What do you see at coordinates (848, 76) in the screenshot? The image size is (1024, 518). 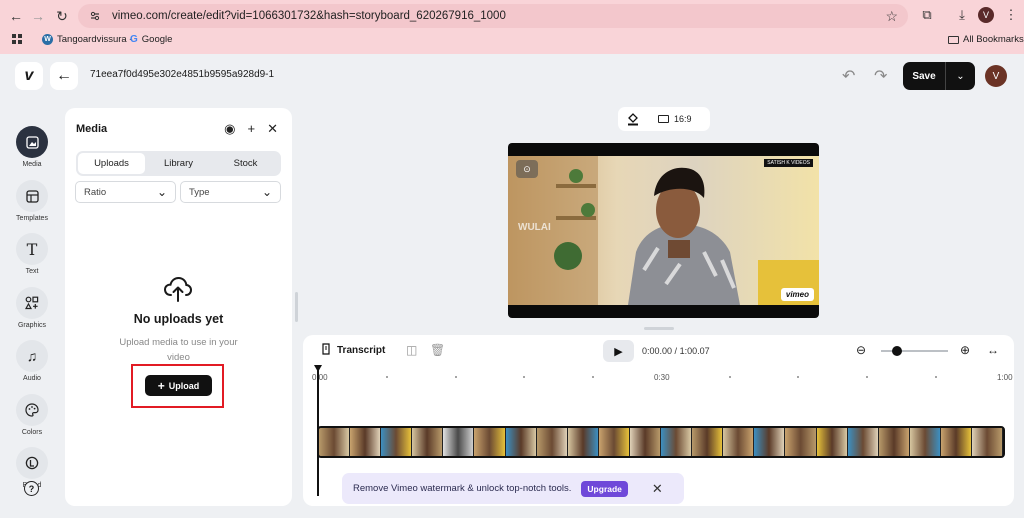 I see `undo-icon: ↶` at bounding box center [848, 76].